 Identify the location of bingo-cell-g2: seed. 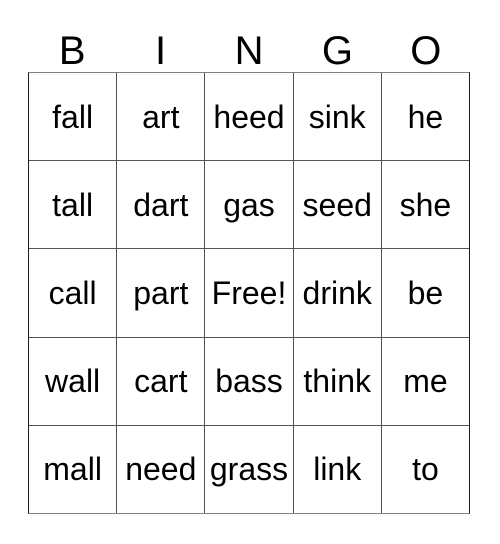
(338, 205).